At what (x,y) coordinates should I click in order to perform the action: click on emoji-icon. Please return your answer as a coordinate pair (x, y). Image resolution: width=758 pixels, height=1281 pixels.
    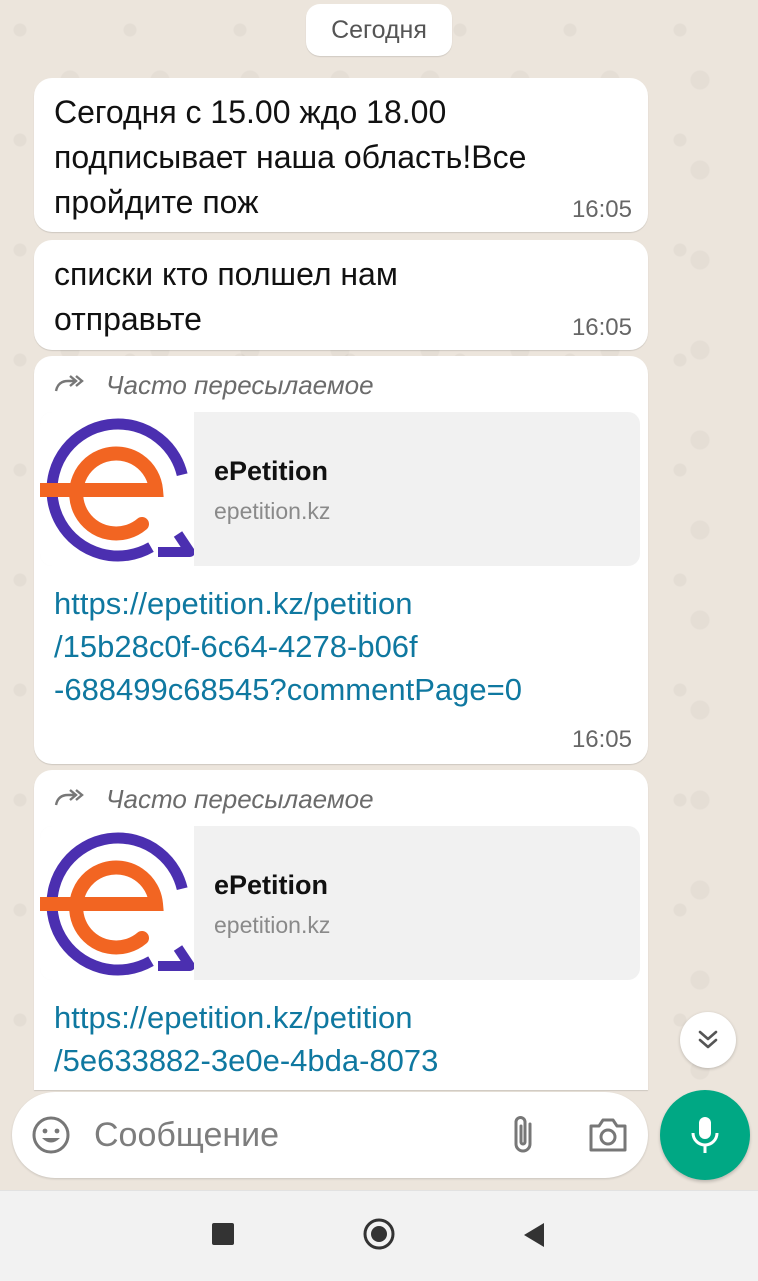
    Looking at the image, I should click on (51, 1135).